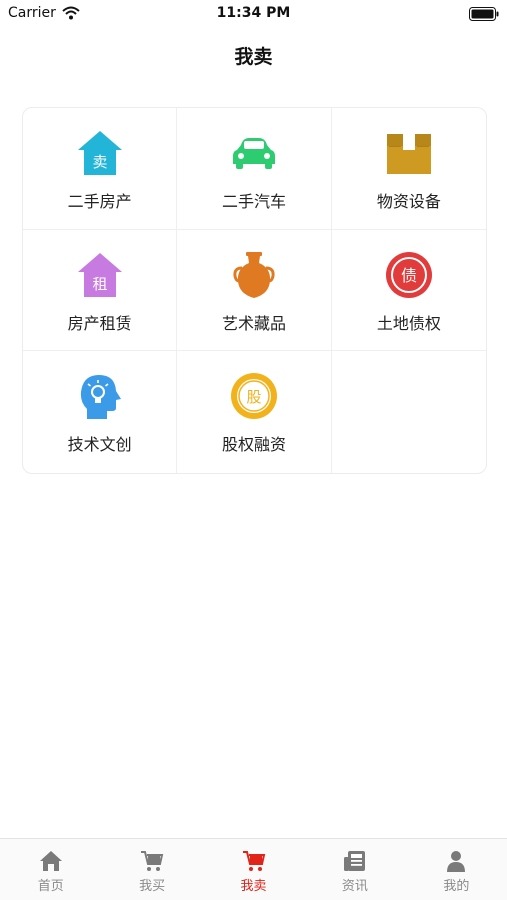 This screenshot has height=900, width=507. What do you see at coordinates (408, 201) in the screenshot?
I see `category-label: 物资设备` at bounding box center [408, 201].